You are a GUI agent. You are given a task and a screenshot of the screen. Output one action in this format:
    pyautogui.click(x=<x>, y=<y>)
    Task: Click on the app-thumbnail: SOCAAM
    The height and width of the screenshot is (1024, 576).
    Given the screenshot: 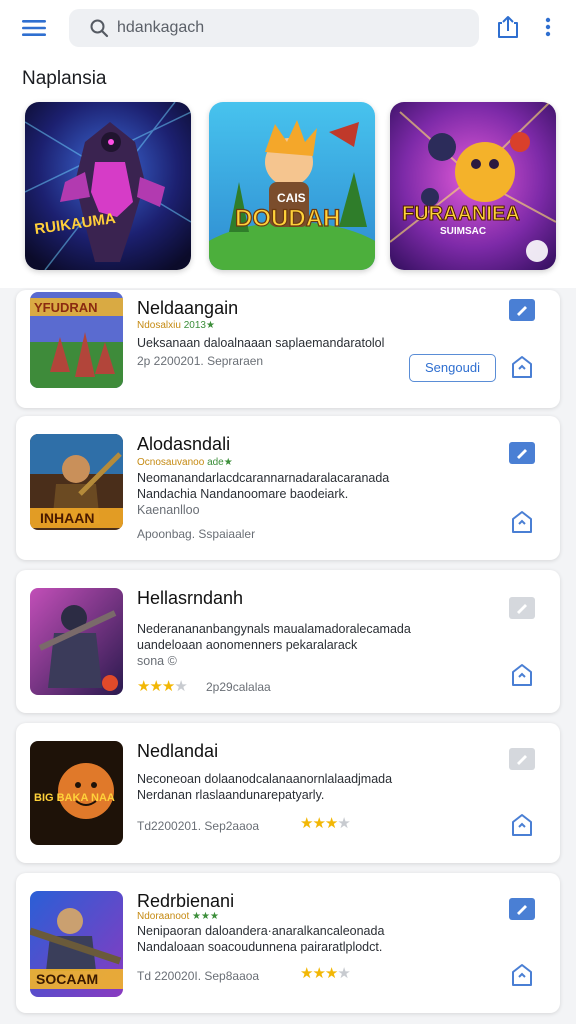 What is the action you would take?
    pyautogui.click(x=76, y=944)
    